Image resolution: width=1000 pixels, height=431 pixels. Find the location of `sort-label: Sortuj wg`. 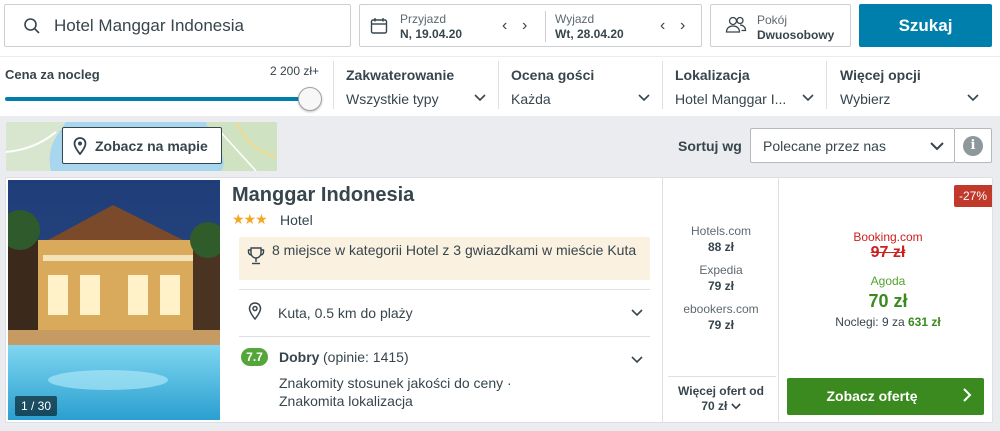

sort-label: Sortuj wg is located at coordinates (710, 146).